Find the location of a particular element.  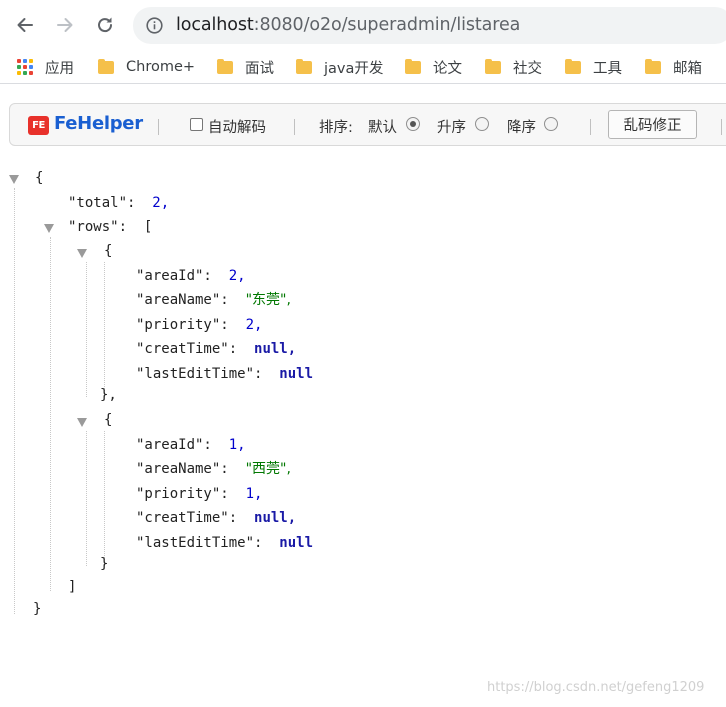

bookmark-folder-chrome: Chrome+ is located at coordinates (146, 67).